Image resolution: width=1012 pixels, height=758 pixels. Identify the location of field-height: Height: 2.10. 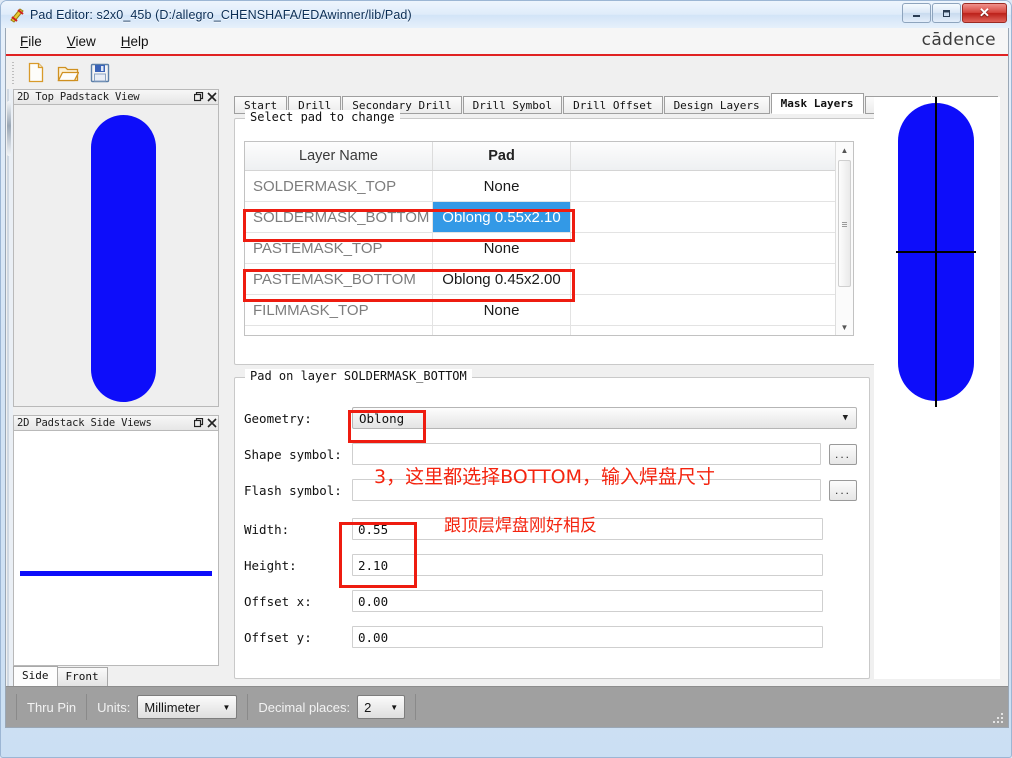
(533, 565).